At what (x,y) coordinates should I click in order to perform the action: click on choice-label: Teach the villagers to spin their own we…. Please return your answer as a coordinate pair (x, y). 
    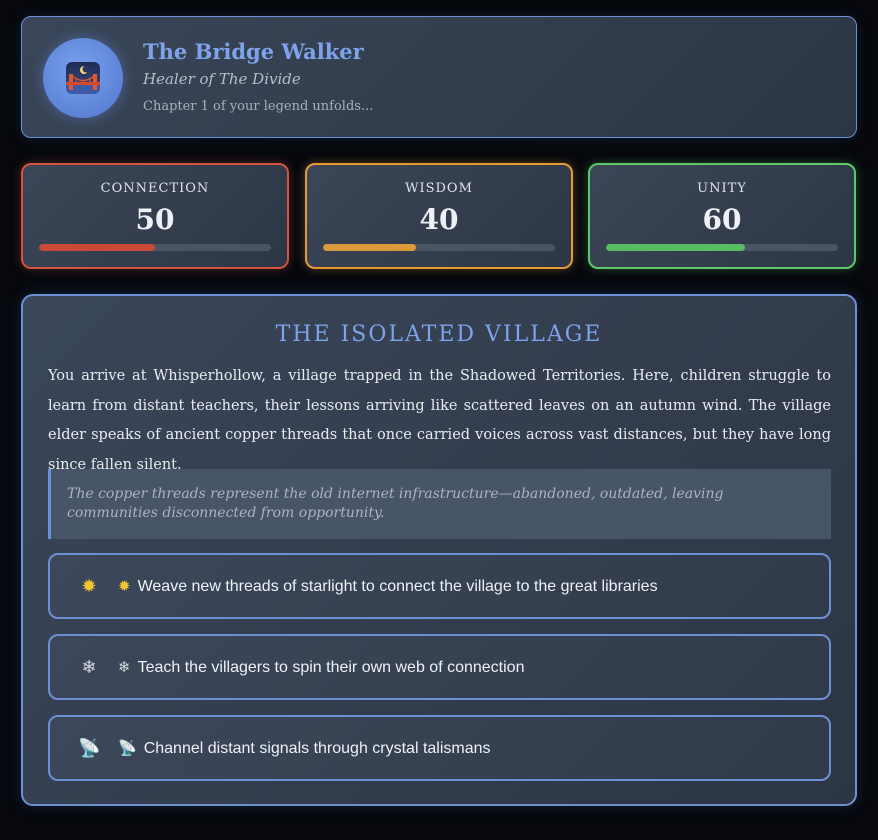
    Looking at the image, I should click on (331, 667).